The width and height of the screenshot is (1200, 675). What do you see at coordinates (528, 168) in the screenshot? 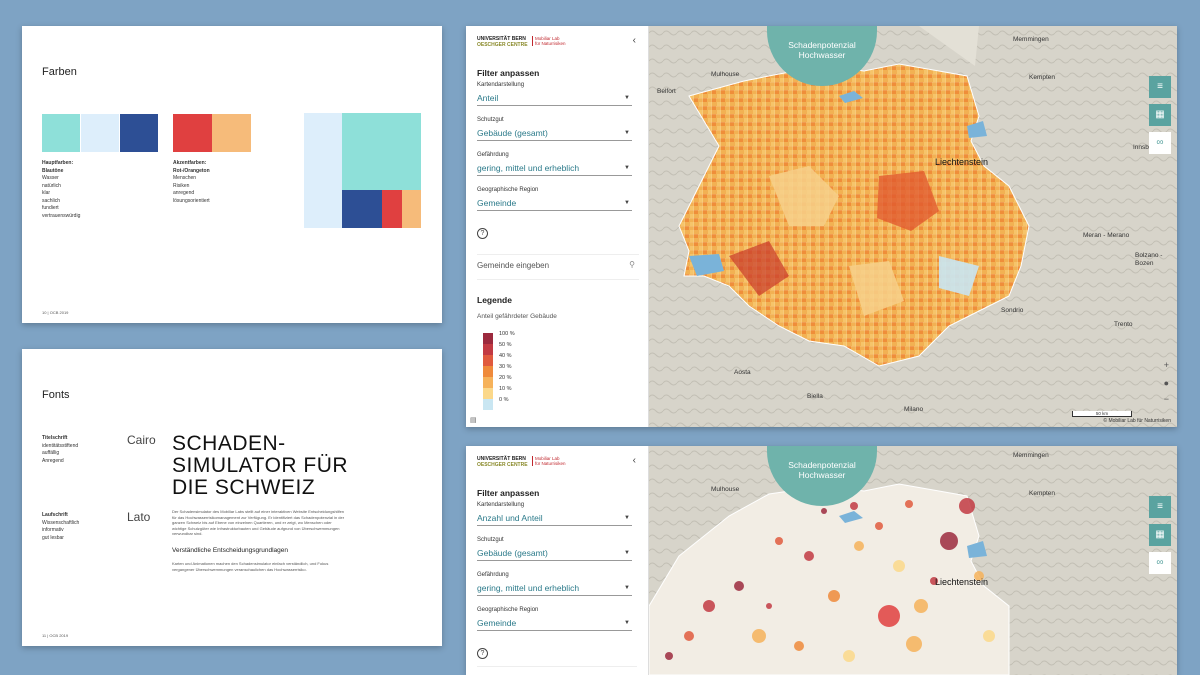
I see `filter-value: gering, mittel und erheblich` at bounding box center [528, 168].